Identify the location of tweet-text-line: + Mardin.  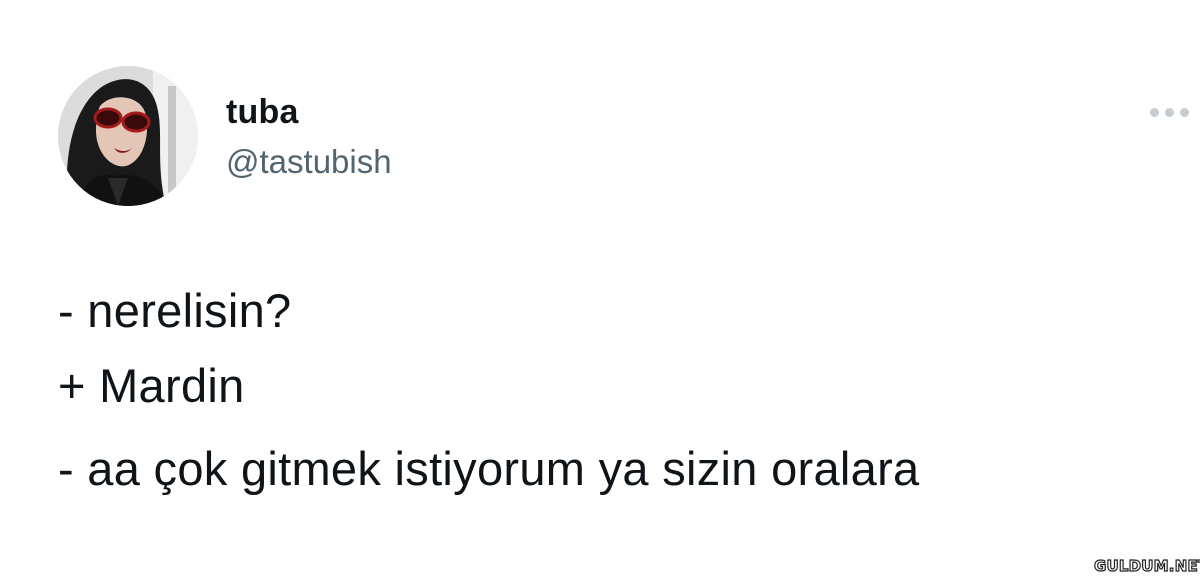
(151, 385).